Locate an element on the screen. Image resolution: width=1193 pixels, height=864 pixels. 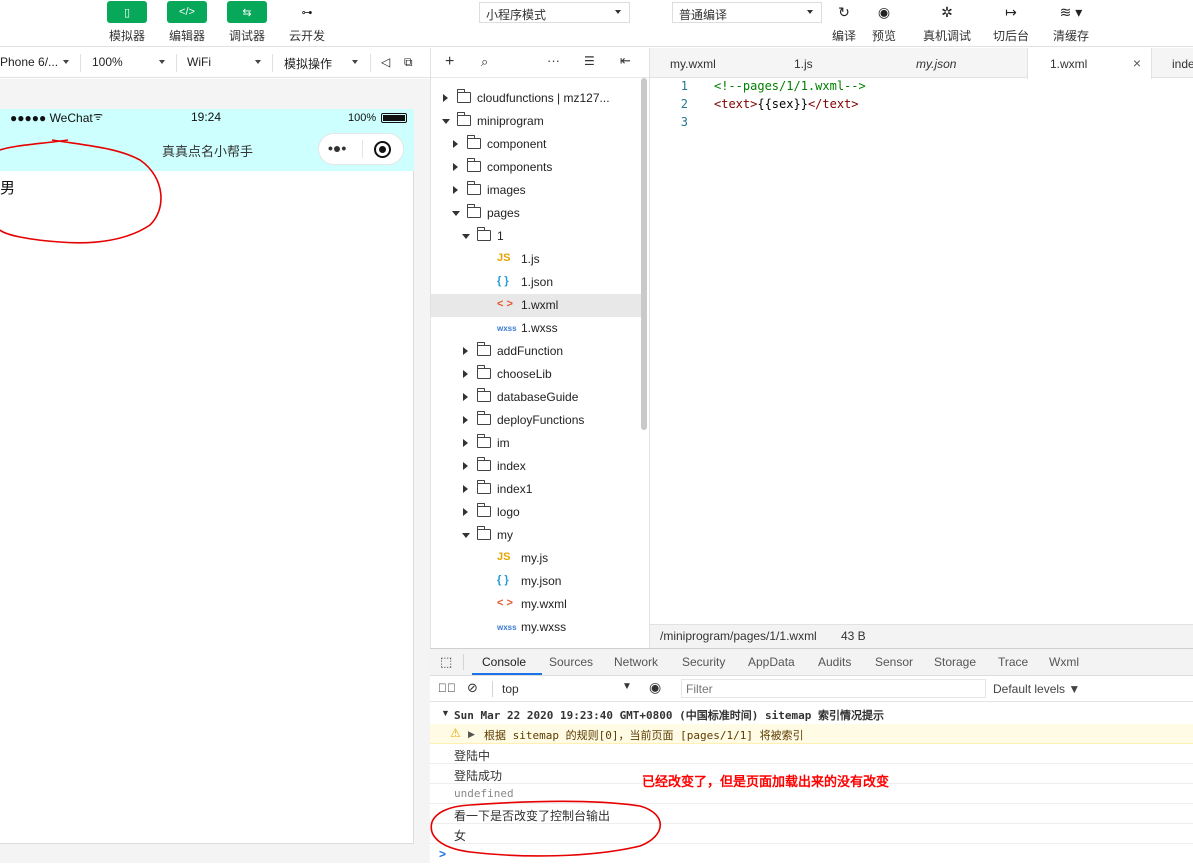
devtools-tab: Security is located at coordinates (703, 662).